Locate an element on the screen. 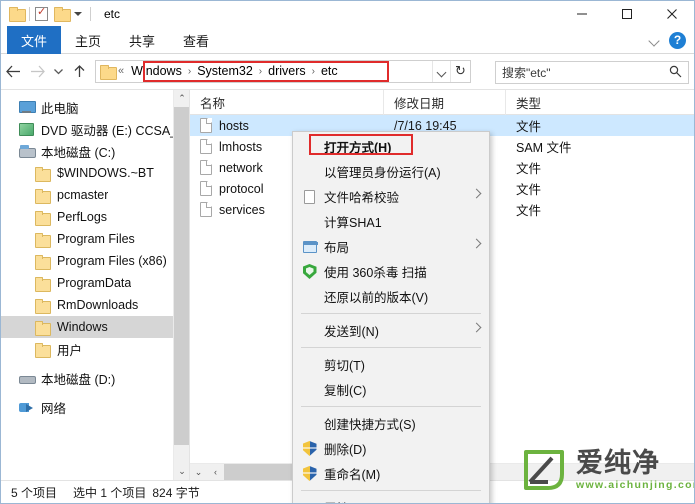 The image size is (695, 504). menu-item-label: 布局 is located at coordinates (337, 248).